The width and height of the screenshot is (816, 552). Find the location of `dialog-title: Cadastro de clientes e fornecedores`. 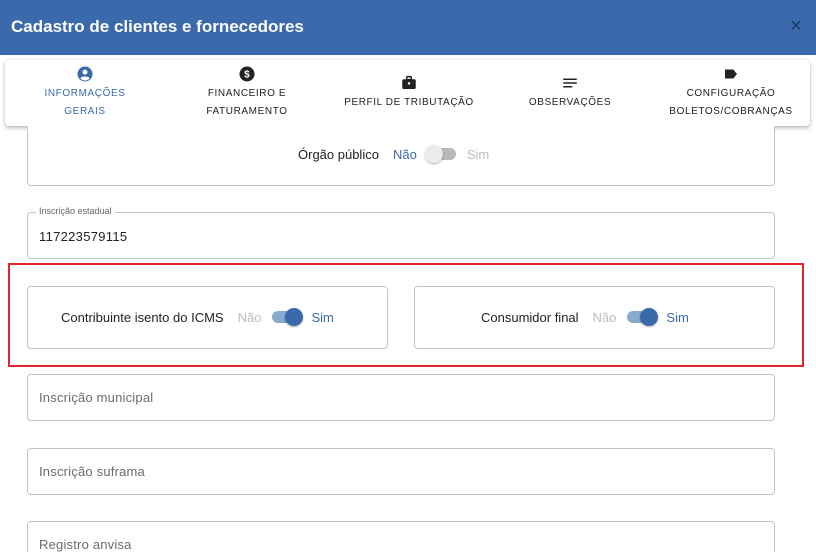

dialog-title: Cadastro de clientes e fornecedores is located at coordinates (157, 26).